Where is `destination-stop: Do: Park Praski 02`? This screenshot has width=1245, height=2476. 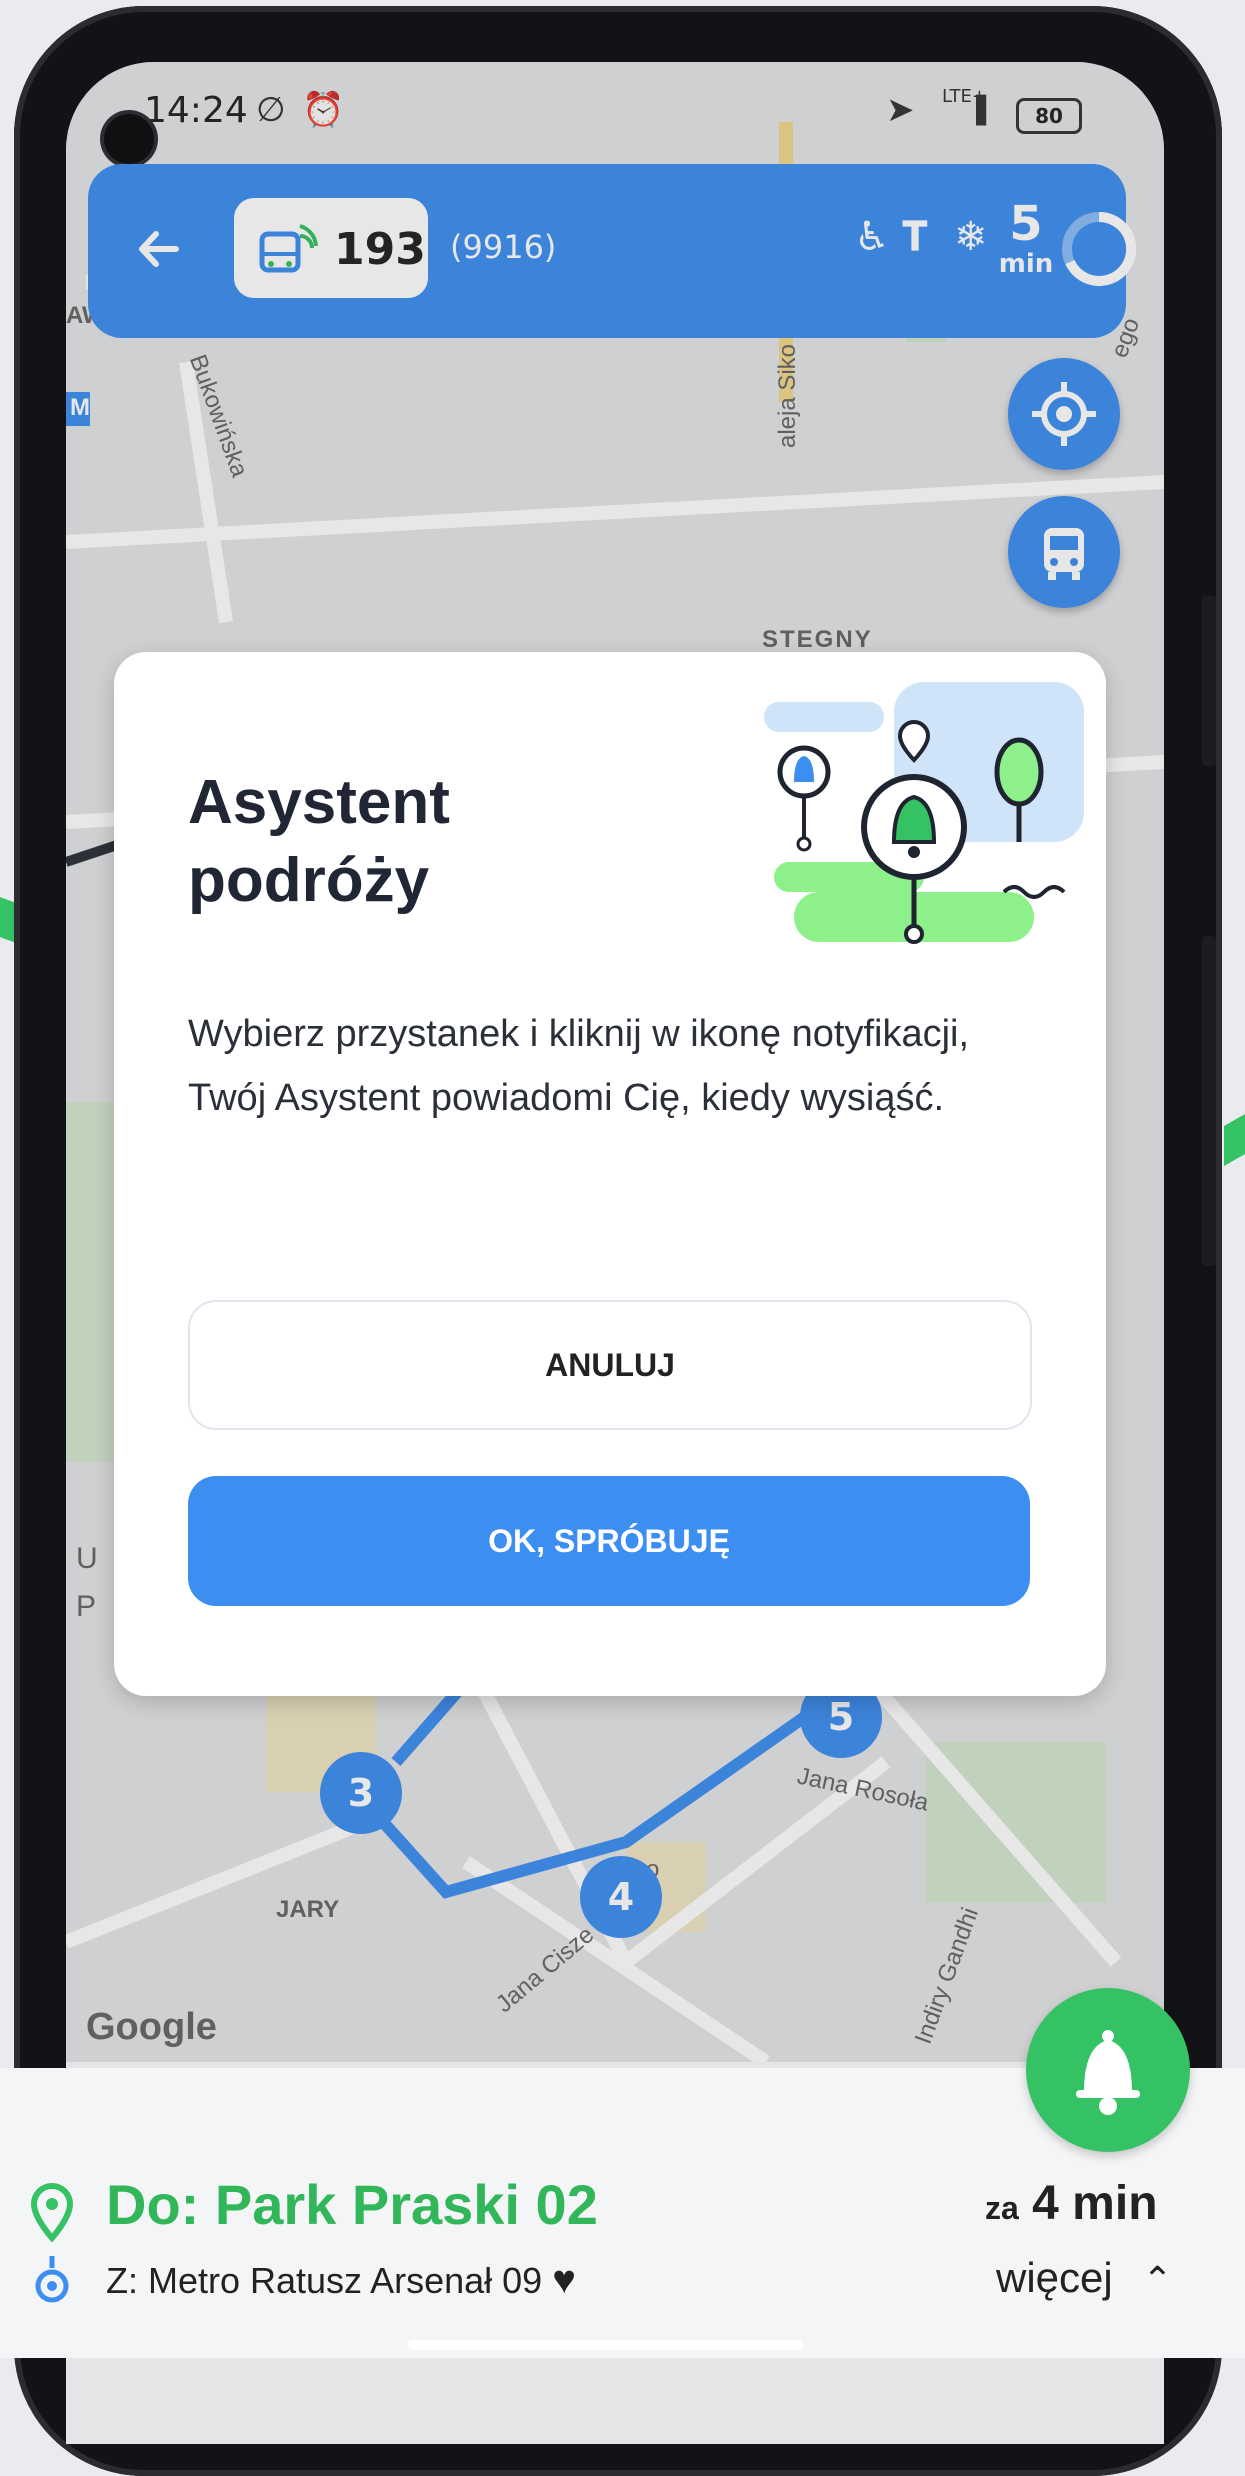 destination-stop: Do: Park Praski 02 is located at coordinates (352, 2204).